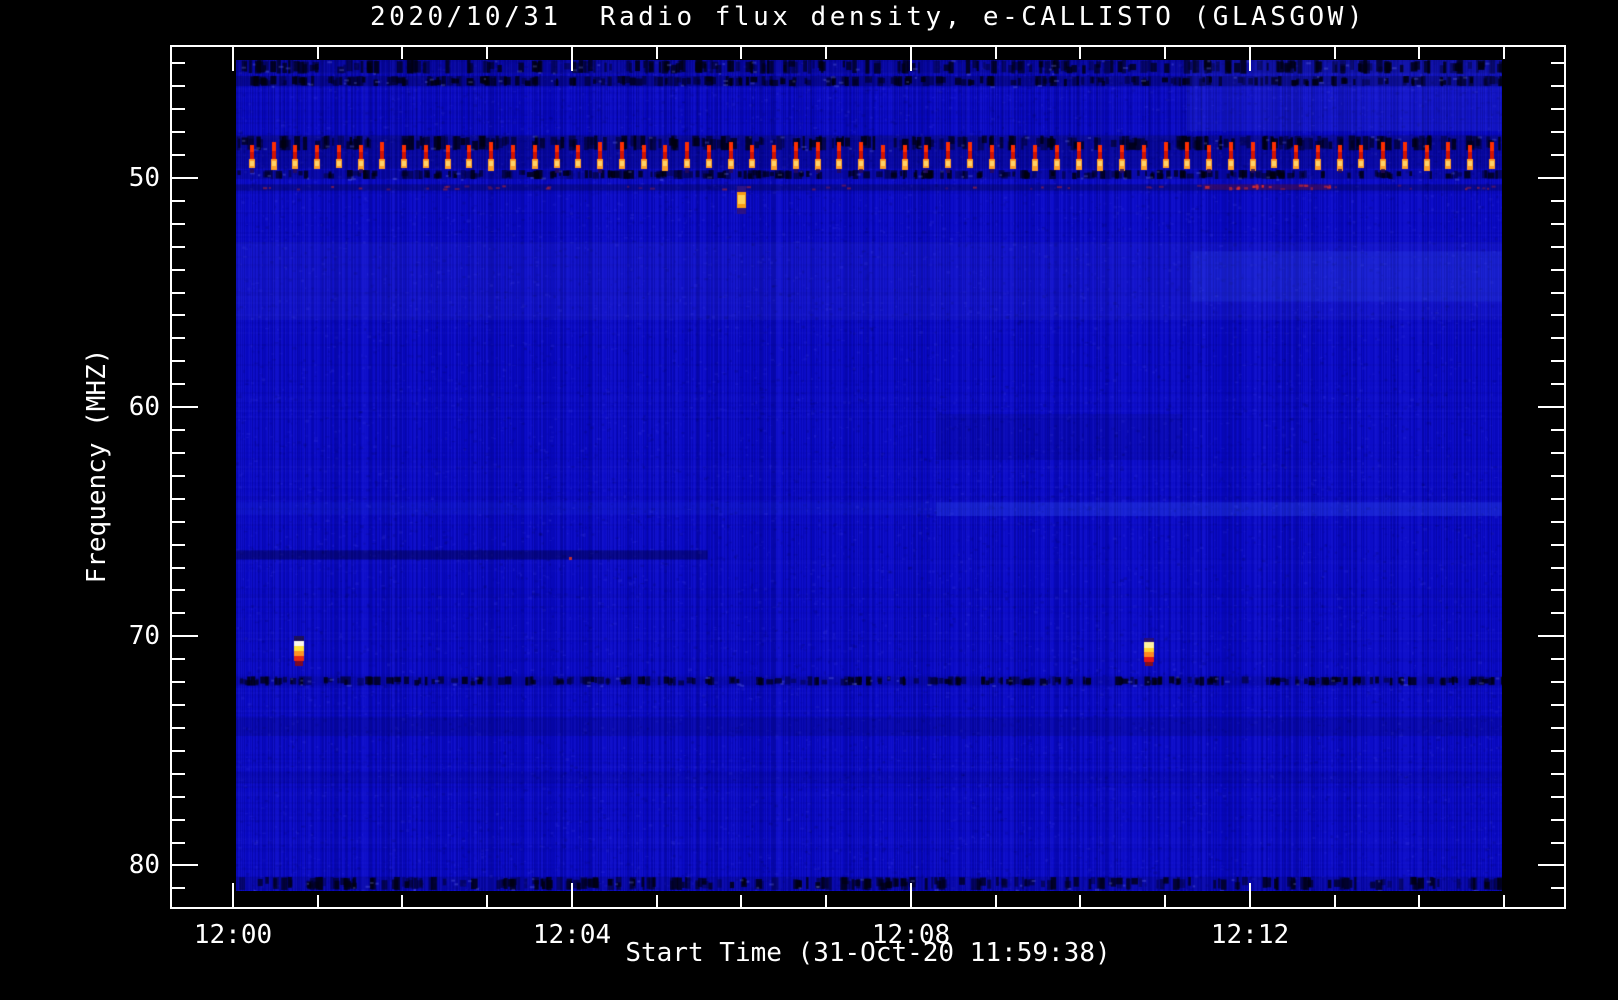  What do you see at coordinates (97, 466) in the screenshot?
I see `y-axis-title: Frequency (MHZ)` at bounding box center [97, 466].